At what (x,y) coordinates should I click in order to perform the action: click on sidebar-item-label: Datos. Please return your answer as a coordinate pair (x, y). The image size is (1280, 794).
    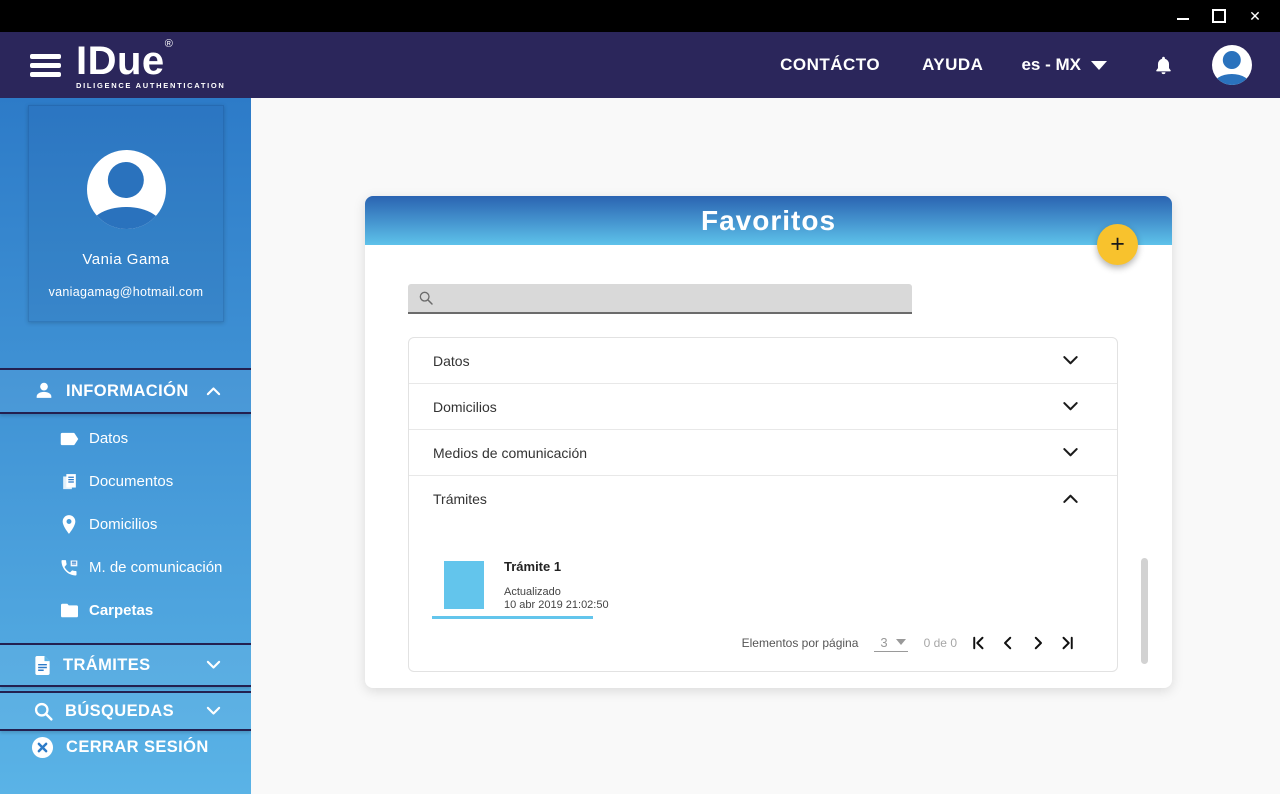
    Looking at the image, I should click on (109, 438).